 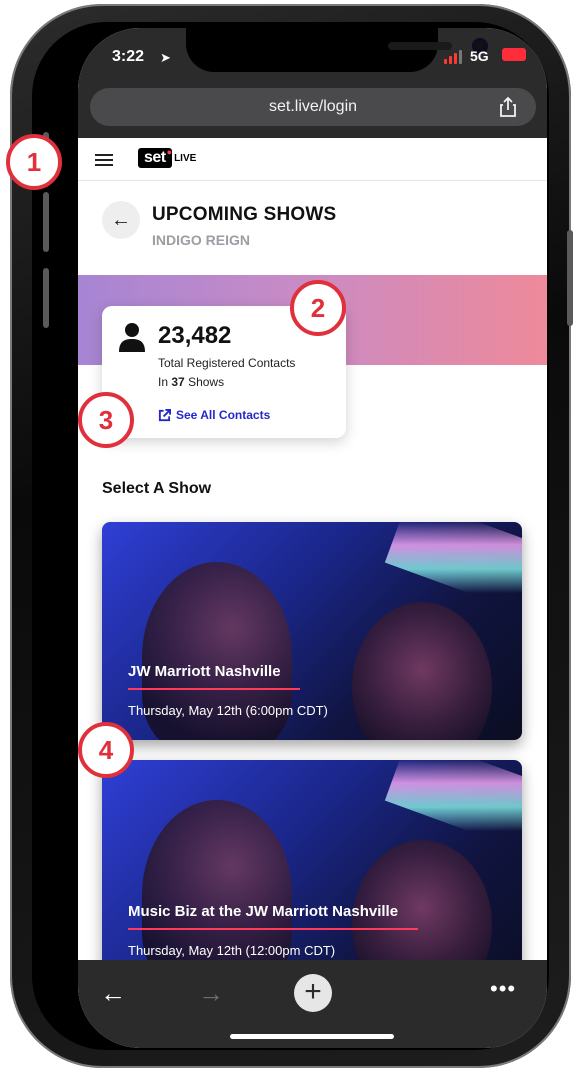 I want to click on person-icon, so click(x=132, y=337).